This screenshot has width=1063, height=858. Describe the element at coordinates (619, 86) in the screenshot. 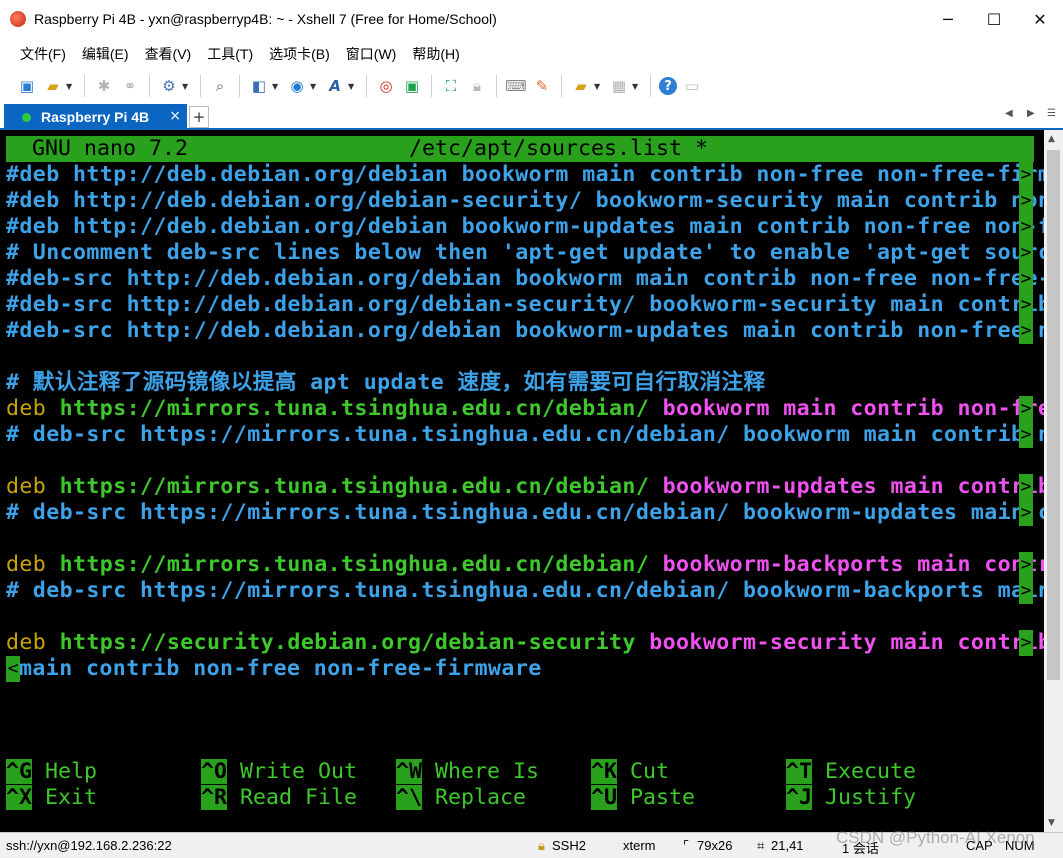

I see `tile-icon: ▦` at that location.